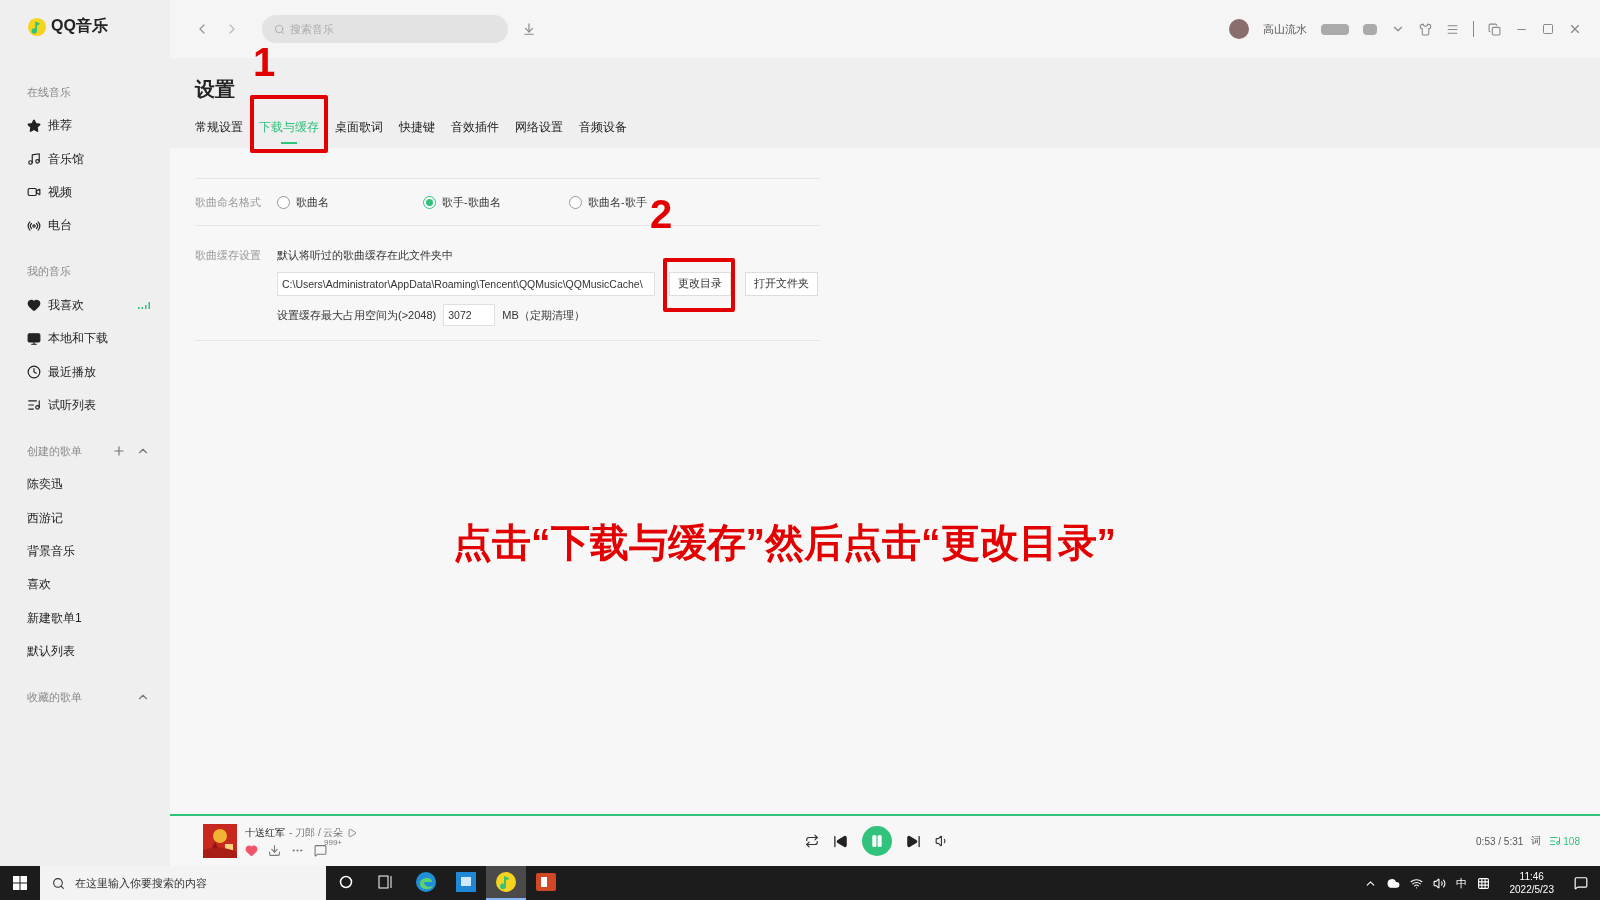 The height and width of the screenshot is (900, 1600). I want to click on skin-icon, so click(1425, 29).